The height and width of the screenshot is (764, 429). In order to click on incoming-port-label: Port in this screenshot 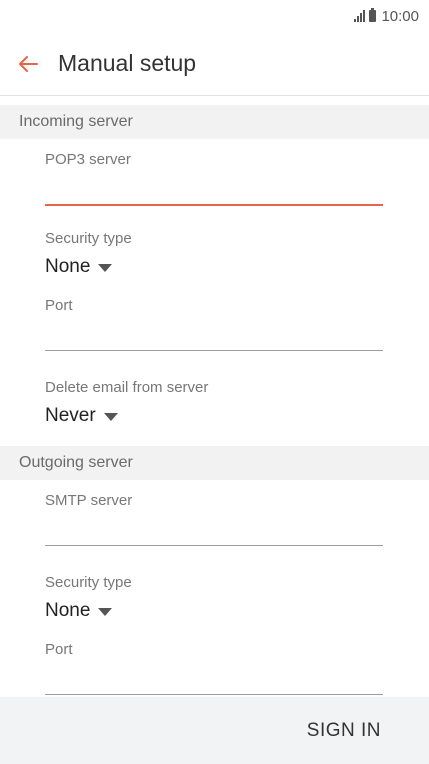, I will do `click(59, 305)`.